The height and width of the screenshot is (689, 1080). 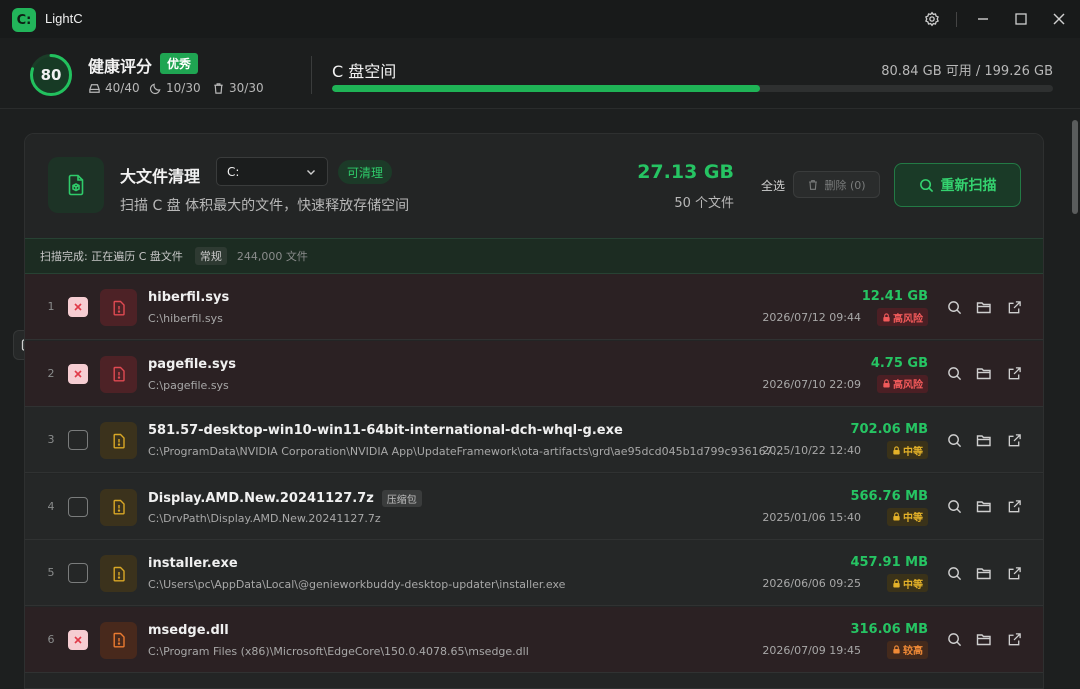 I want to click on file-package-icon, so click(x=76, y=185).